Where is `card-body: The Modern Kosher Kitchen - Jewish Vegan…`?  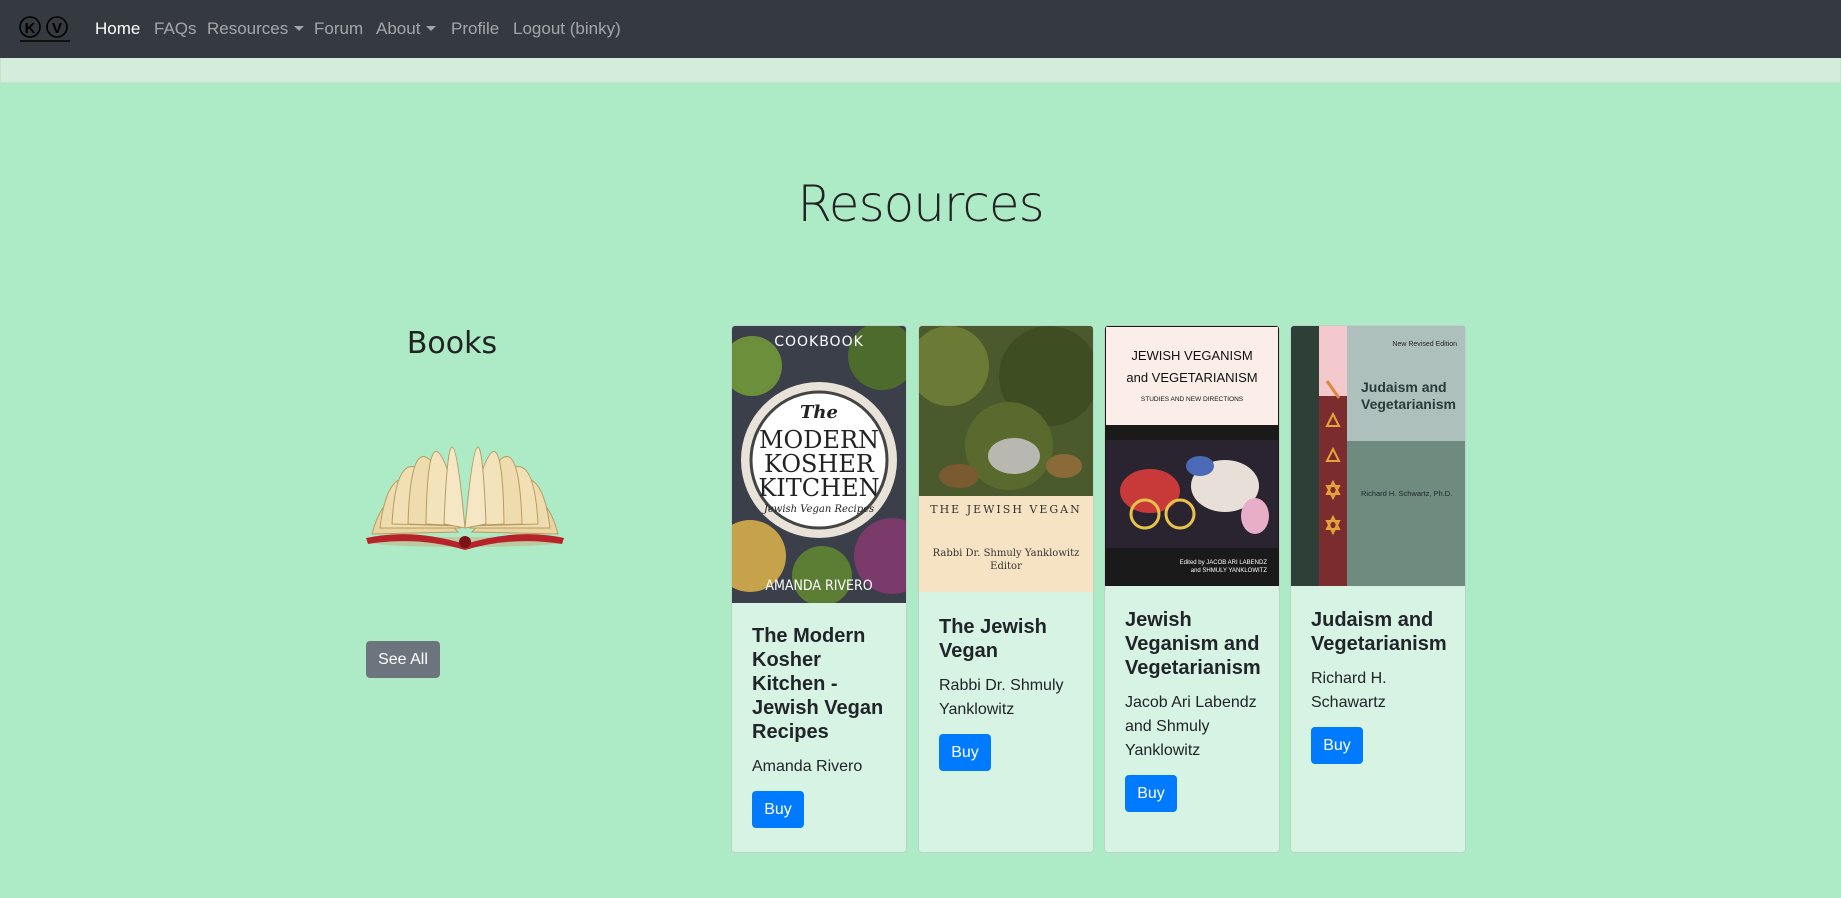
card-body: The Modern Kosher Kitchen - Jewish Vegan… is located at coordinates (822, 726).